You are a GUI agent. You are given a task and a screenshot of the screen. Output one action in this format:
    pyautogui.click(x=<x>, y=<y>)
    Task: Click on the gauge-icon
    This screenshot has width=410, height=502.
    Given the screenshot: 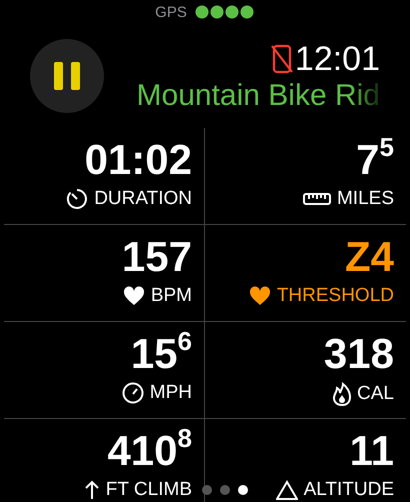 What is the action you would take?
    pyautogui.click(x=133, y=393)
    